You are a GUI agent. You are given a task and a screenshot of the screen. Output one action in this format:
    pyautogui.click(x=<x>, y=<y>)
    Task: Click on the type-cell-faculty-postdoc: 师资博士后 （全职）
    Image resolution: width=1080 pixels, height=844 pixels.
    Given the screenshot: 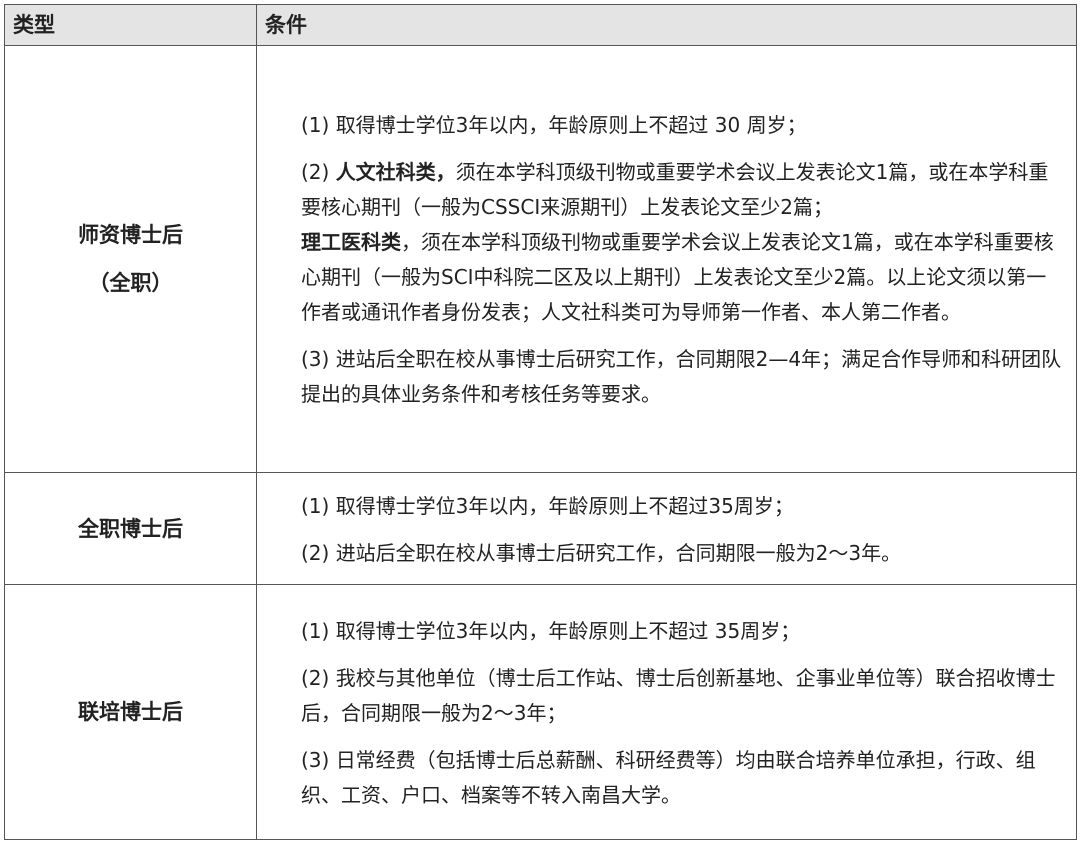 What is the action you would take?
    pyautogui.click(x=130, y=259)
    